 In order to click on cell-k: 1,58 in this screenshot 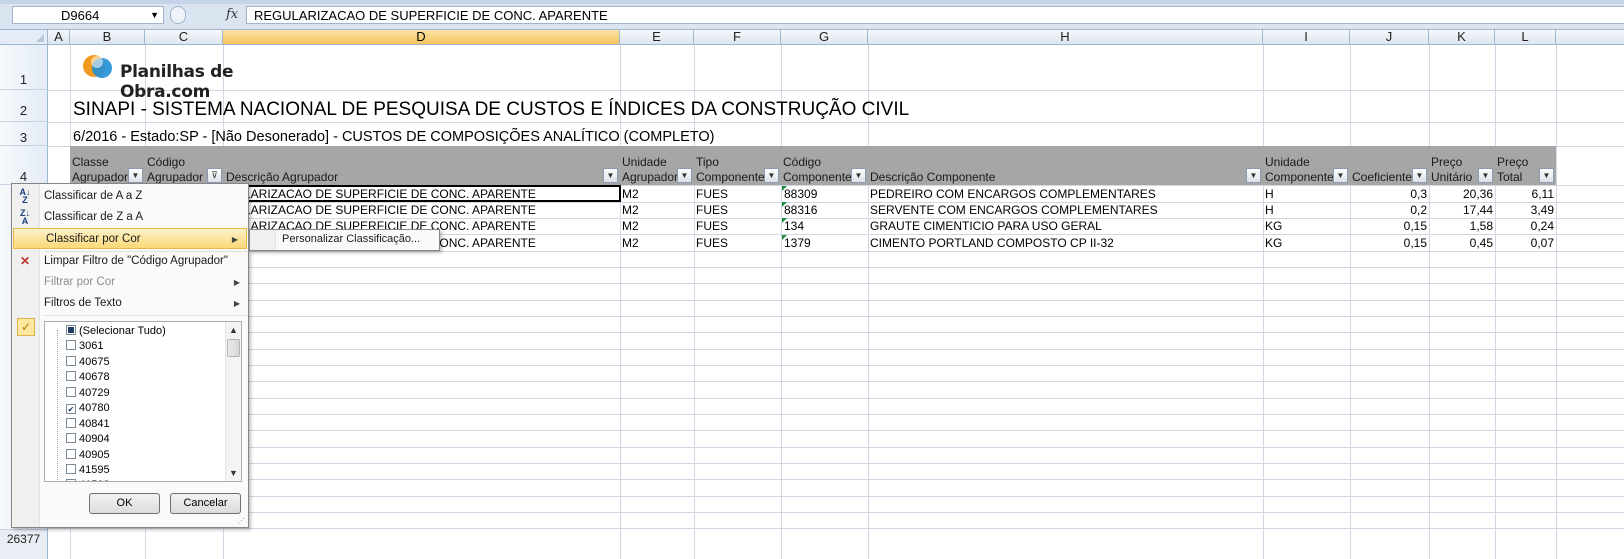, I will do `click(1462, 226)`.